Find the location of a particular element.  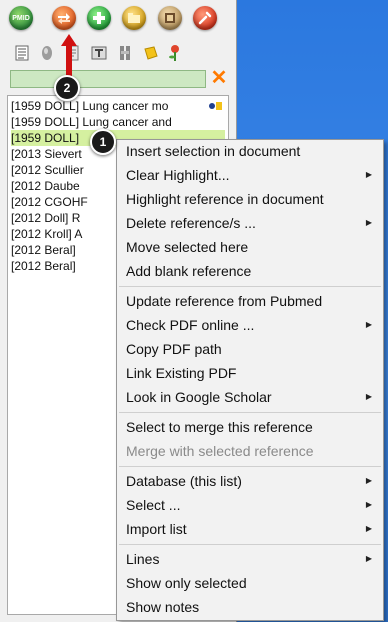

search-input is located at coordinates (108, 79).